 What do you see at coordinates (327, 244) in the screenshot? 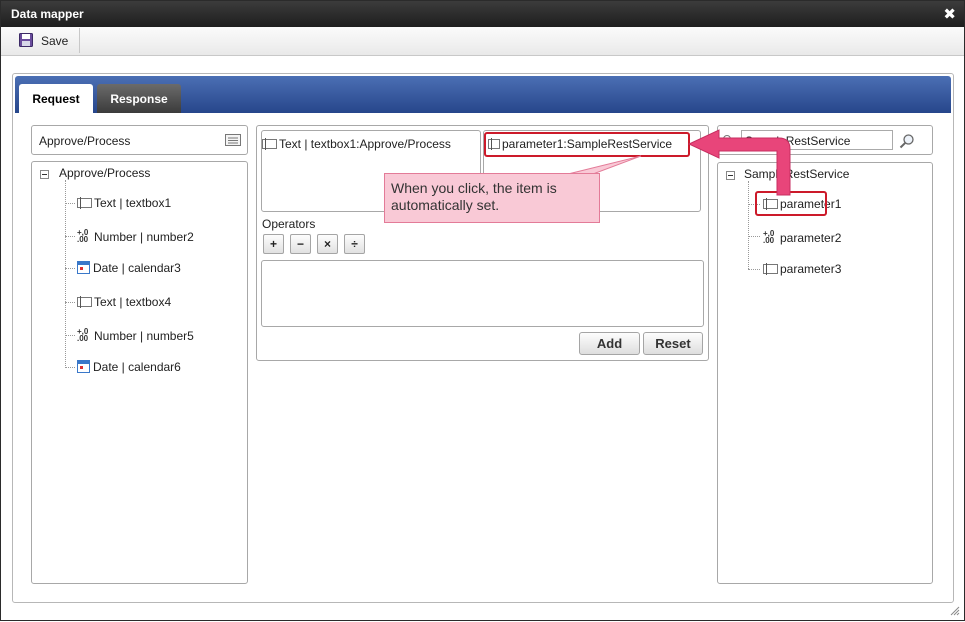
I see `multiply-button: ×` at bounding box center [327, 244].